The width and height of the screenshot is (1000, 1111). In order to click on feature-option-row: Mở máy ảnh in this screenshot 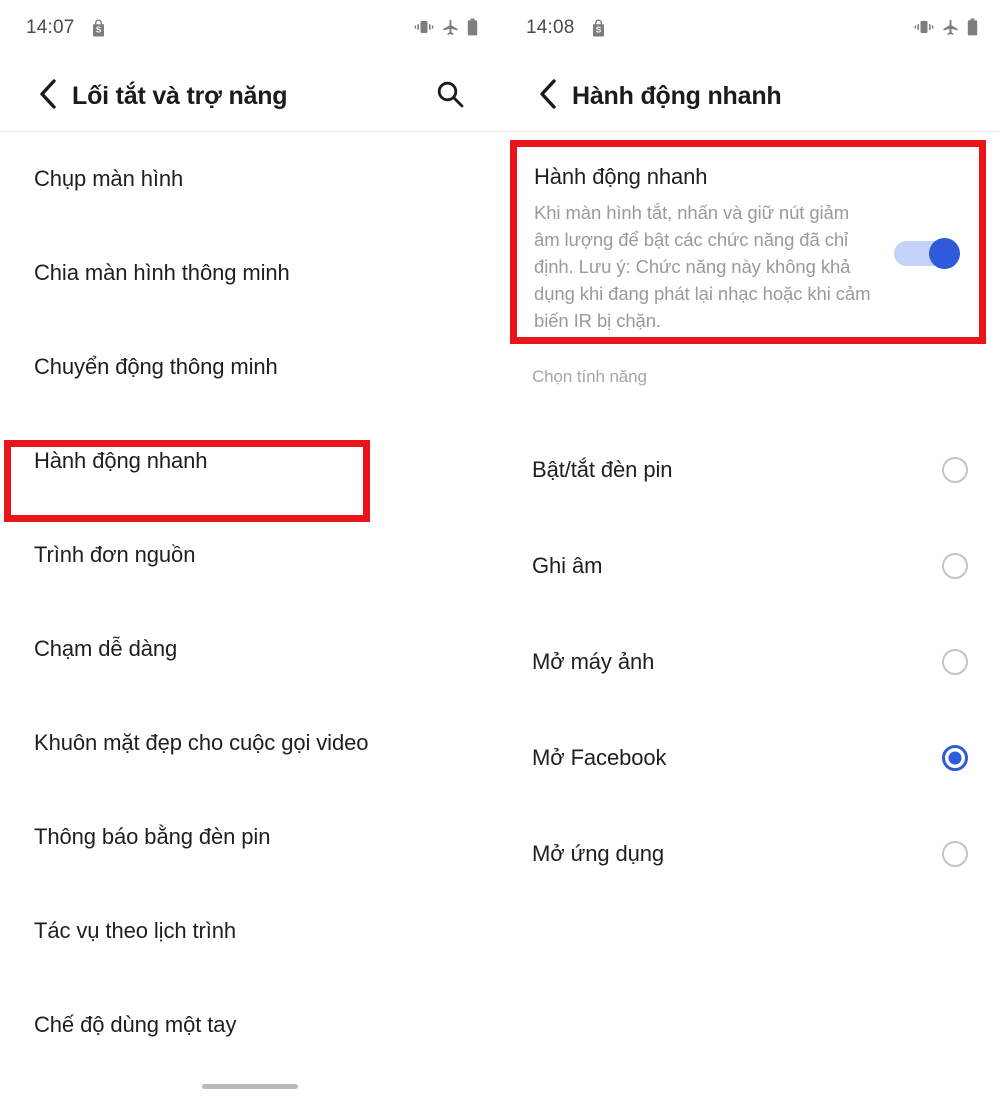, I will do `click(750, 662)`.